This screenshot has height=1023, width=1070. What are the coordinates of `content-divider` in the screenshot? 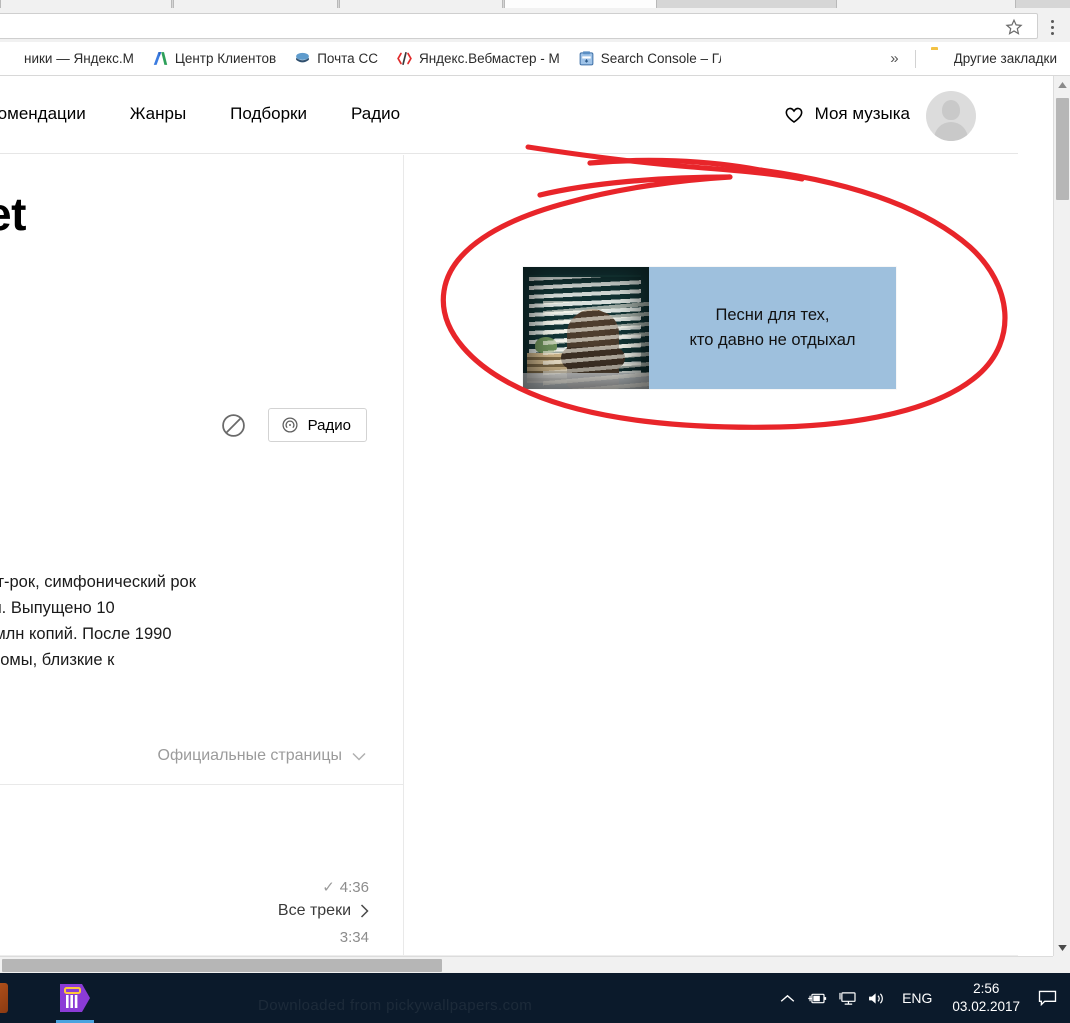 It's located at (403, 555).